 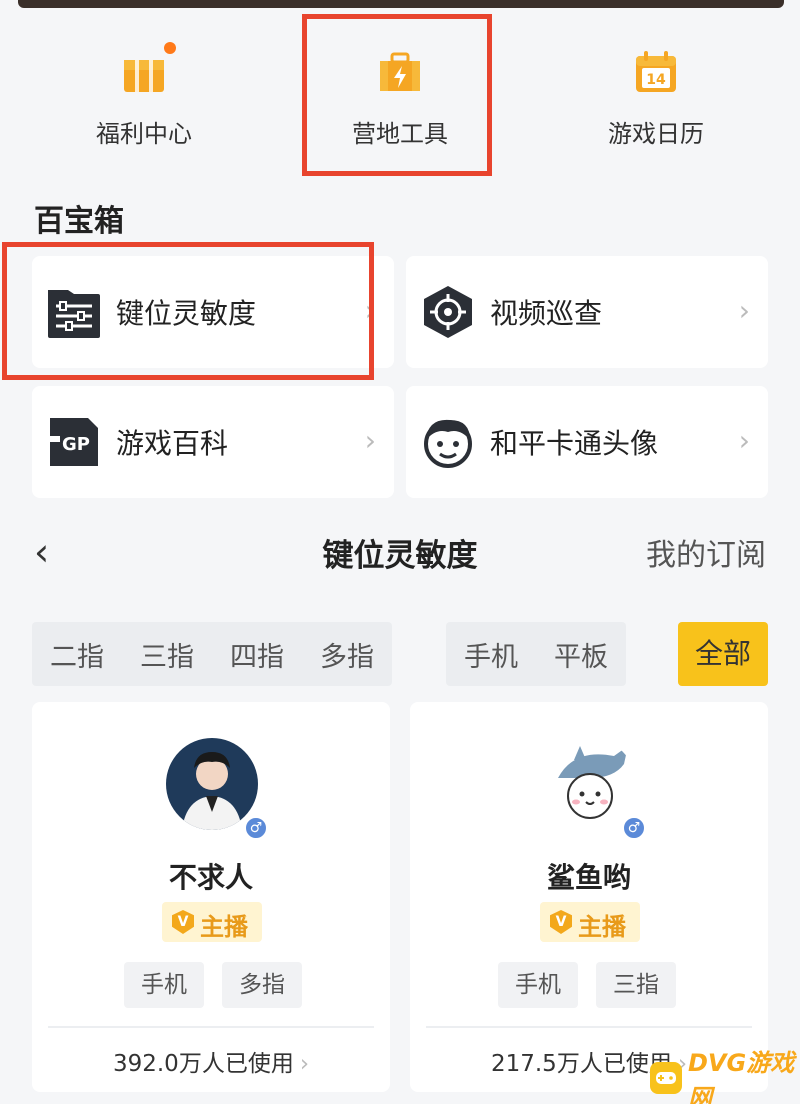 I want to click on user-name: 不求人, so click(x=210, y=877).